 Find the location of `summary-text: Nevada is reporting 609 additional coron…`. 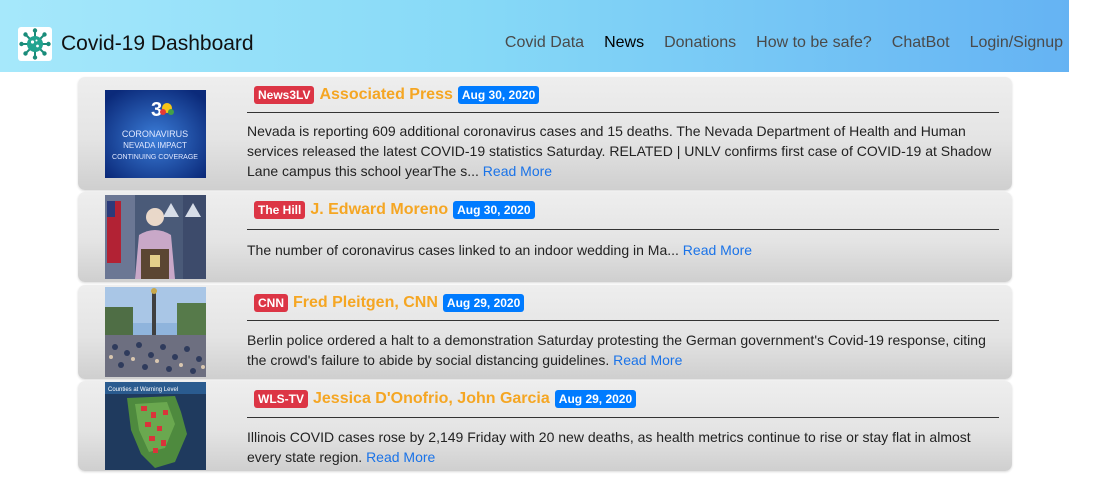

summary-text: Nevada is reporting 609 additional coron… is located at coordinates (619, 151).